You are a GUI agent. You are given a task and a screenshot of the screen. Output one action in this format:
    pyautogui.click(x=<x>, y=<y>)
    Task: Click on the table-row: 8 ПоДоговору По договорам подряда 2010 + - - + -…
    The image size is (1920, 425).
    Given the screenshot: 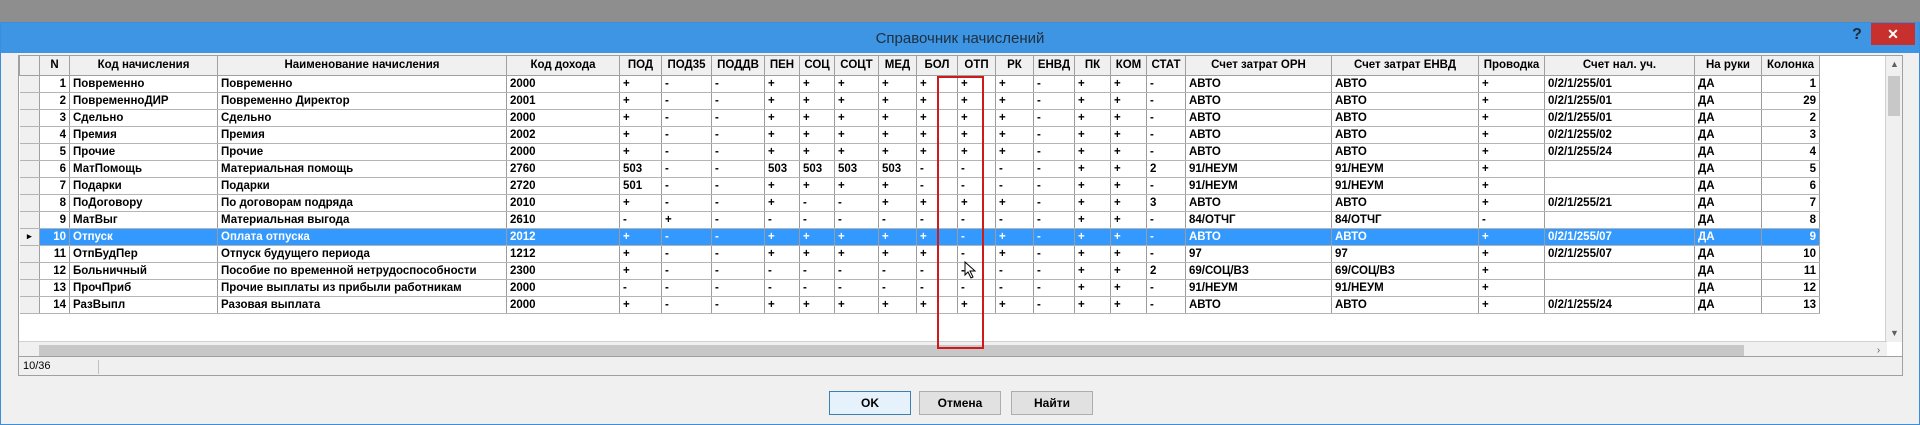 What is the action you would take?
    pyautogui.click(x=919, y=203)
    